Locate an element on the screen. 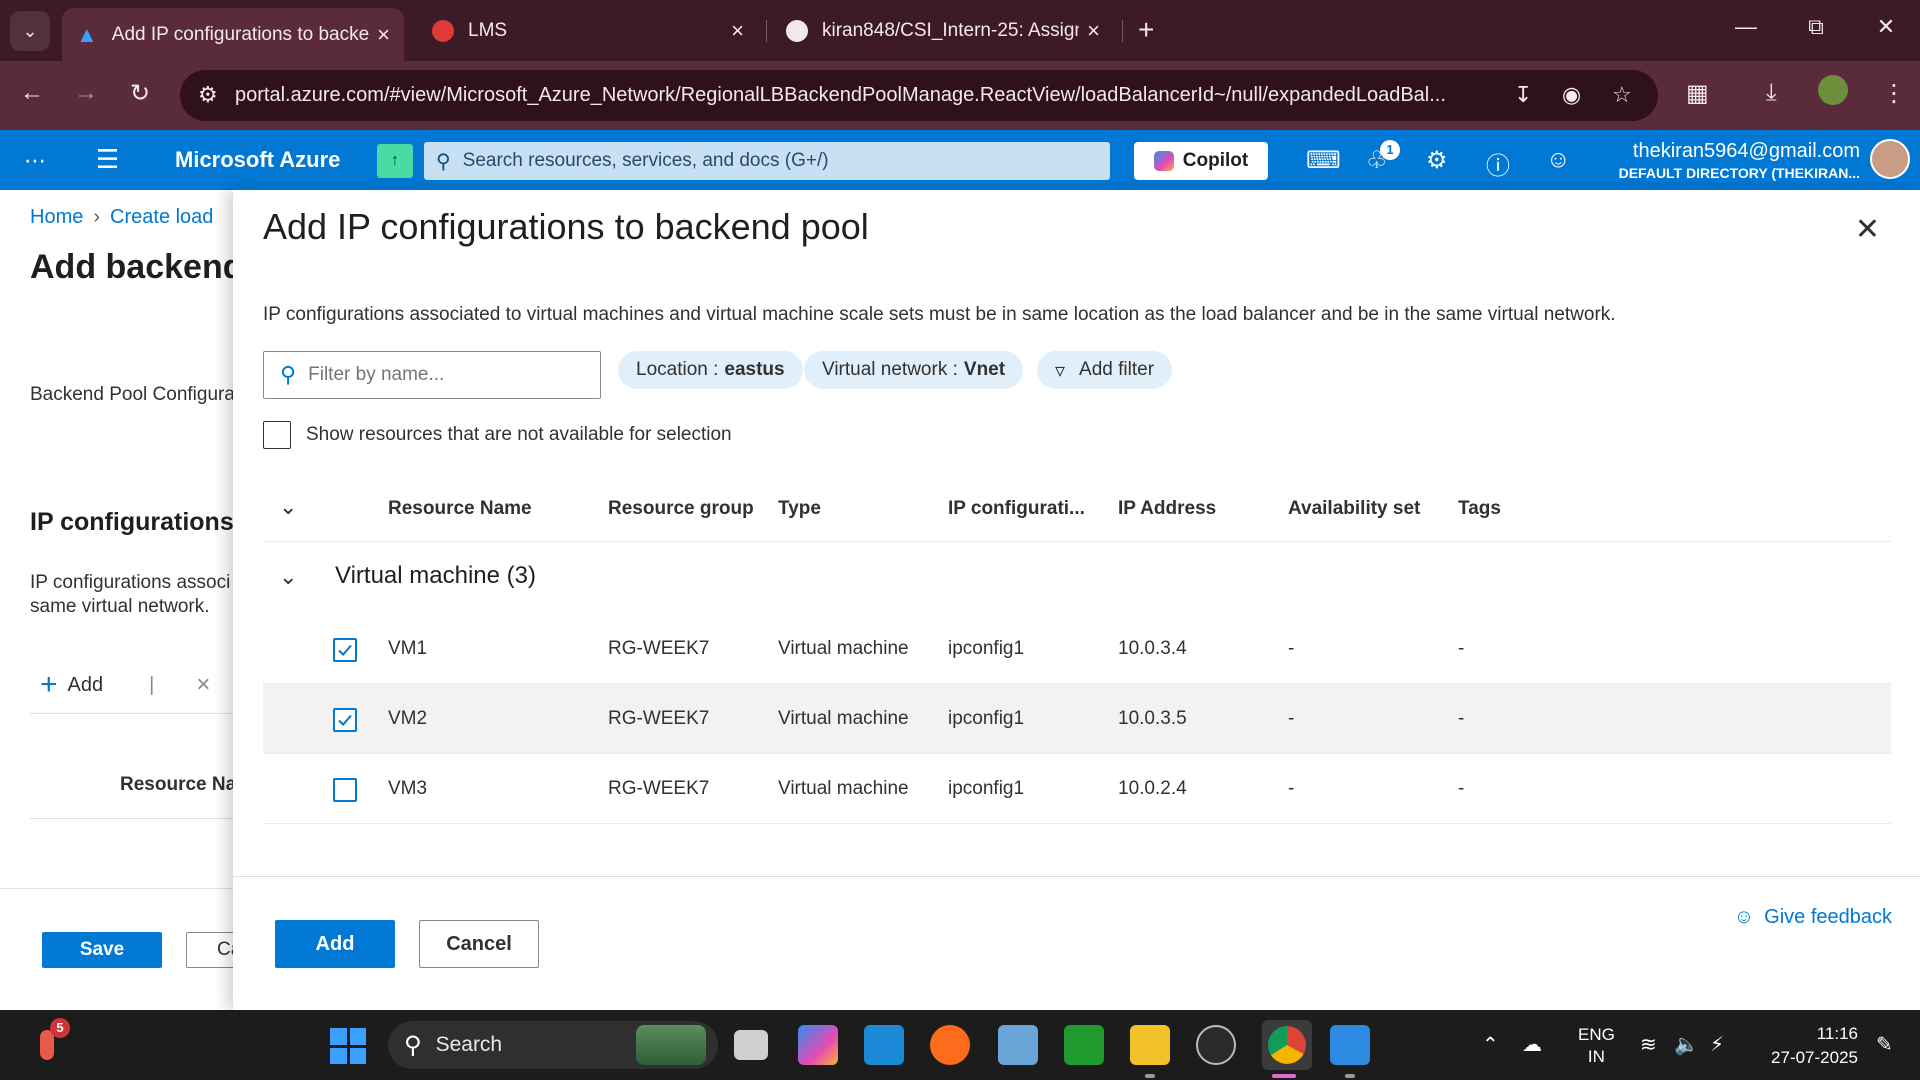  close-window-icon: ✕ is located at coordinates (1886, 27).